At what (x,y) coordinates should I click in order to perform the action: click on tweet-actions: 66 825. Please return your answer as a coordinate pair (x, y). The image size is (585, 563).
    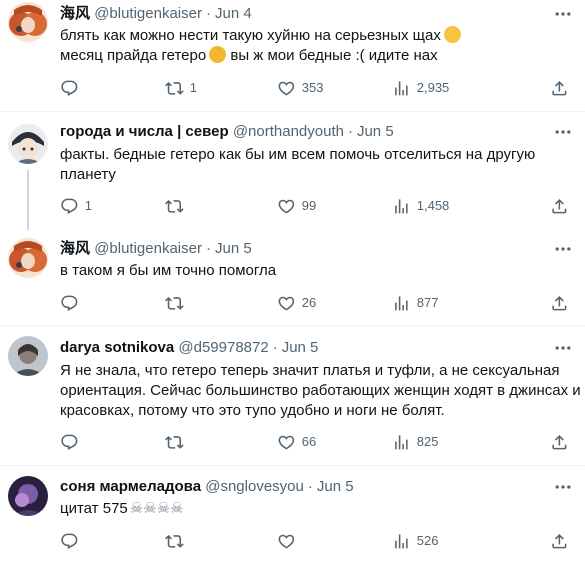
    Looking at the image, I should click on (312, 442).